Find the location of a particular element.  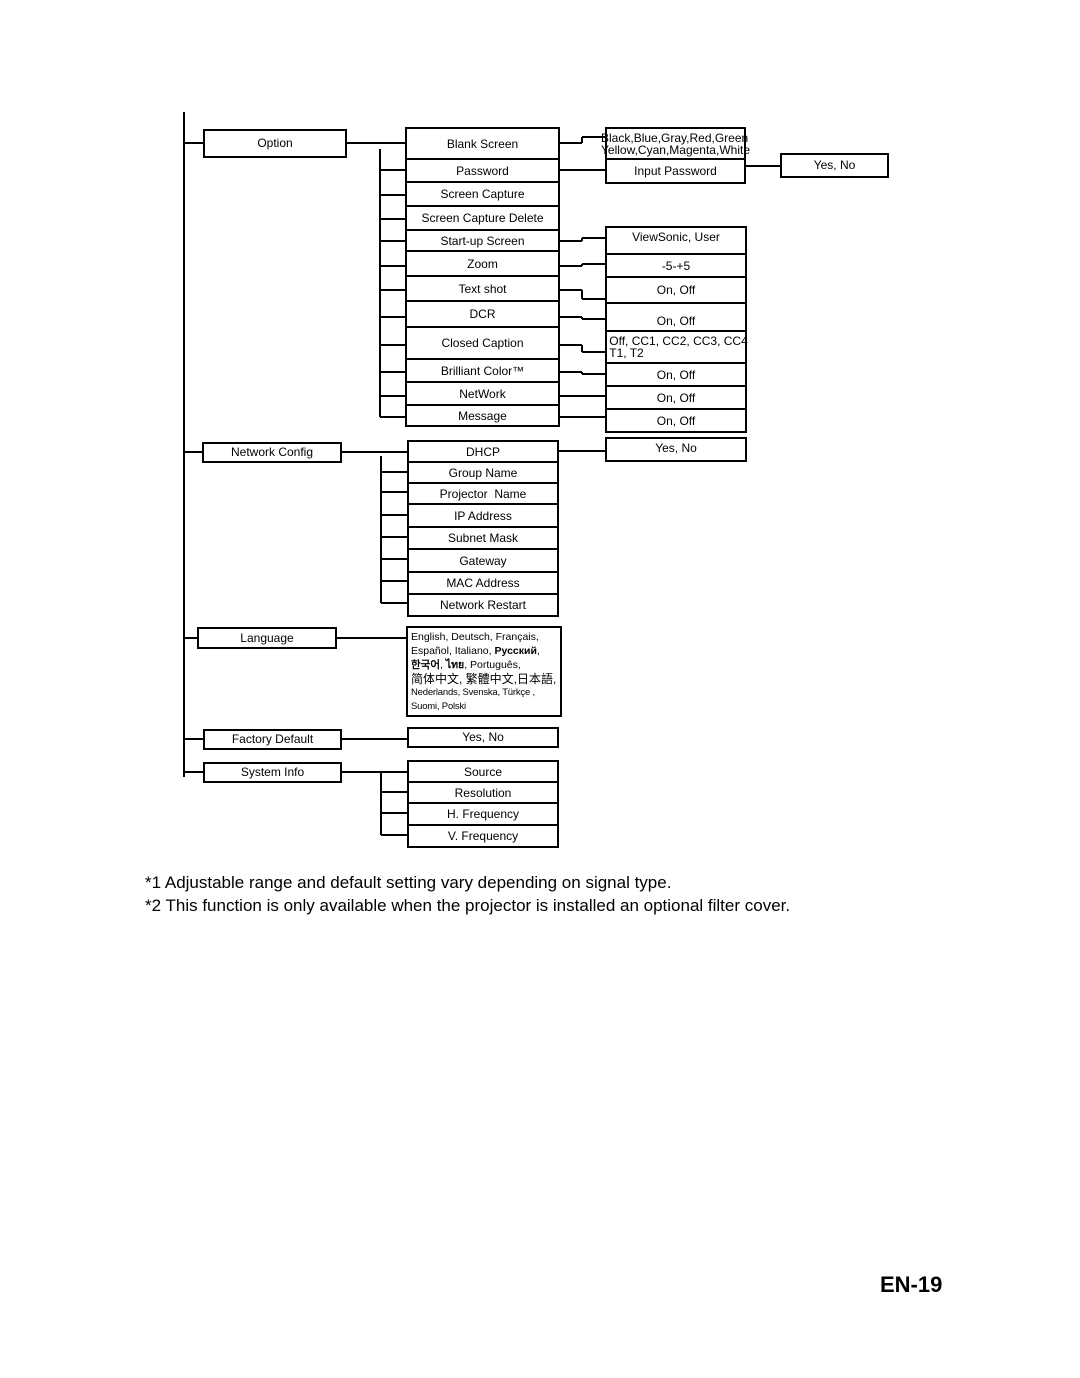

system-info-label: H. Frequency is located at coordinates (483, 814).